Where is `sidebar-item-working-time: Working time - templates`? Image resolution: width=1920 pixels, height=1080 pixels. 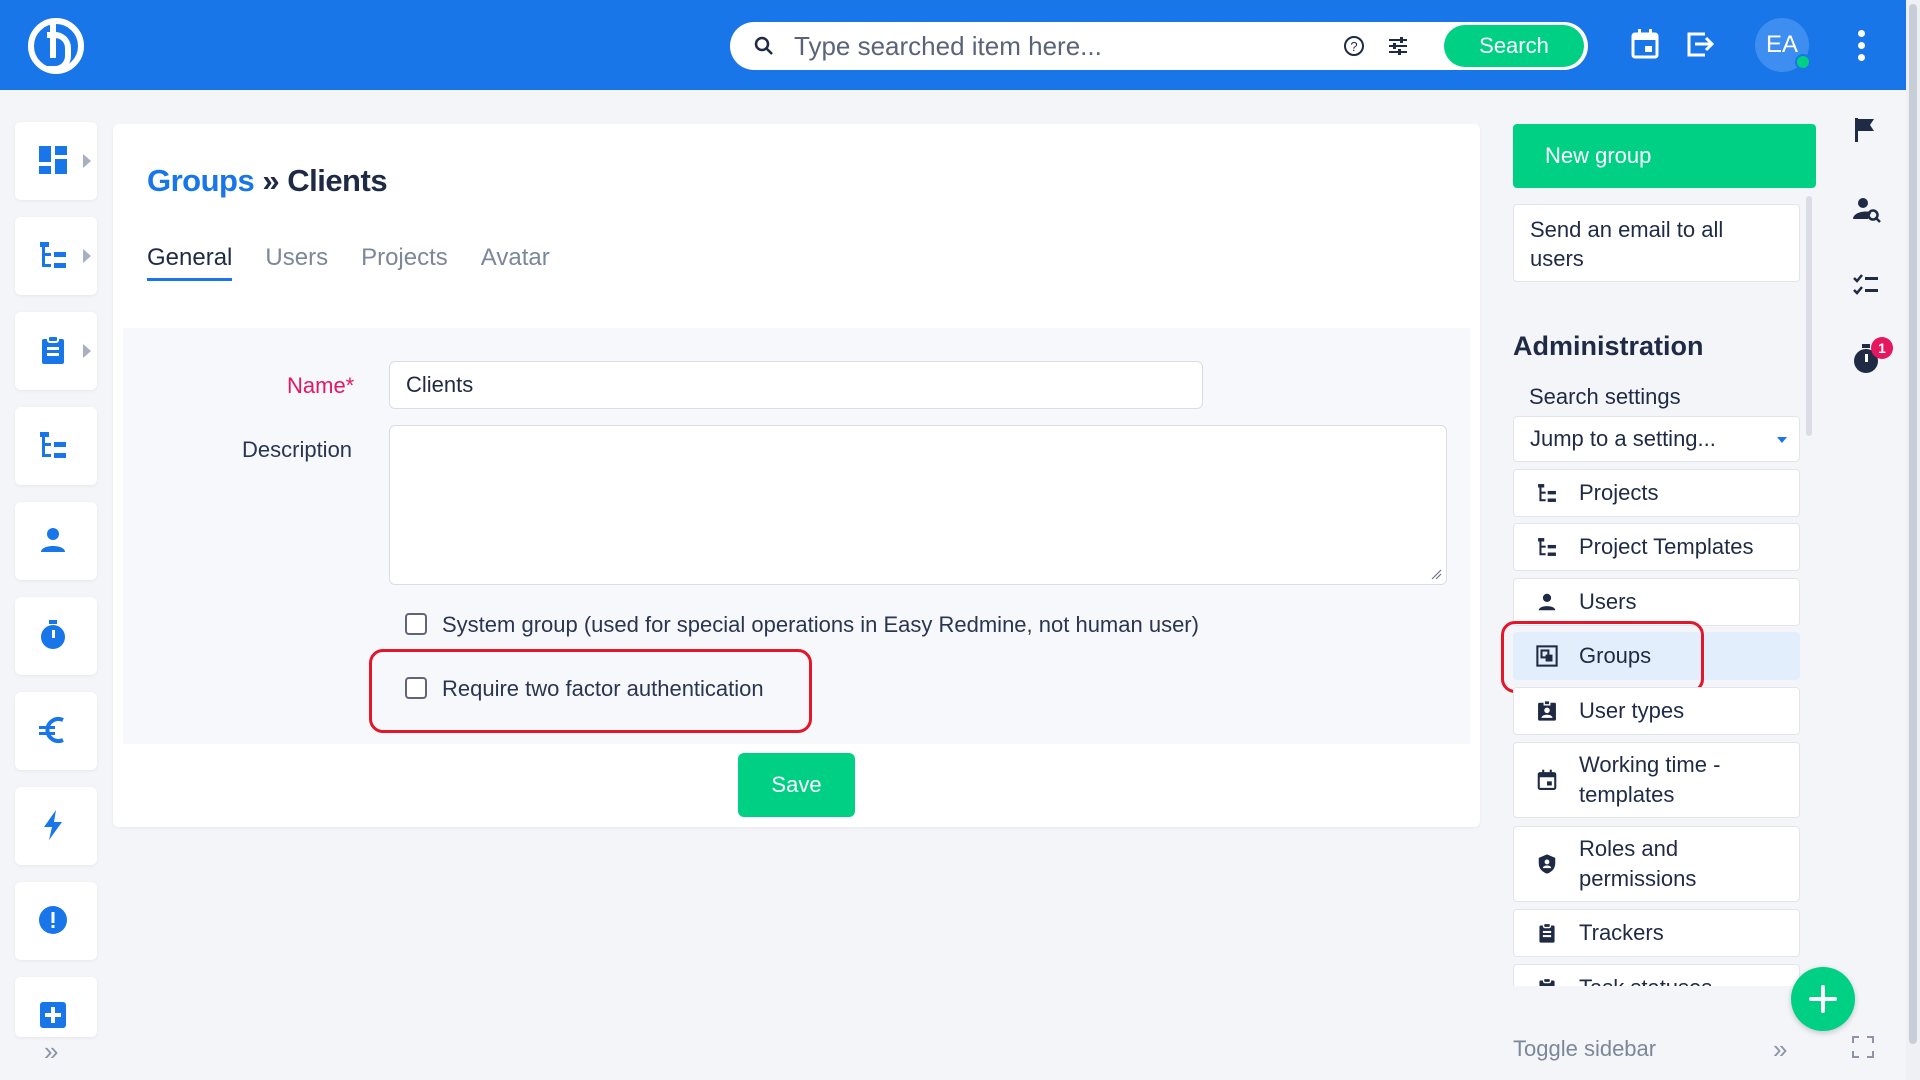 sidebar-item-working-time: Working time - templates is located at coordinates (1656, 780).